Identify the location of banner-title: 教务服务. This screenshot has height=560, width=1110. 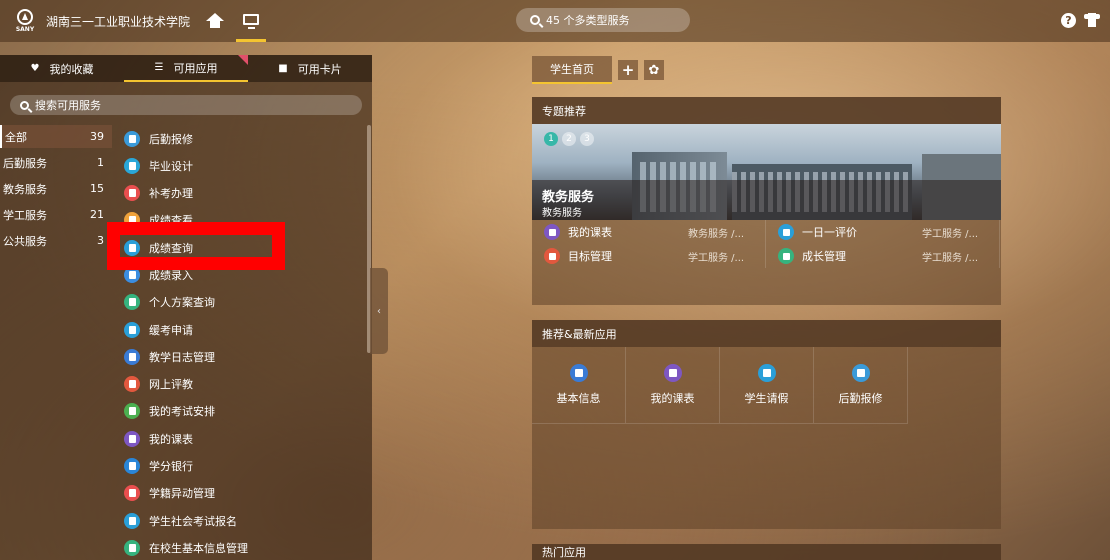
(568, 197).